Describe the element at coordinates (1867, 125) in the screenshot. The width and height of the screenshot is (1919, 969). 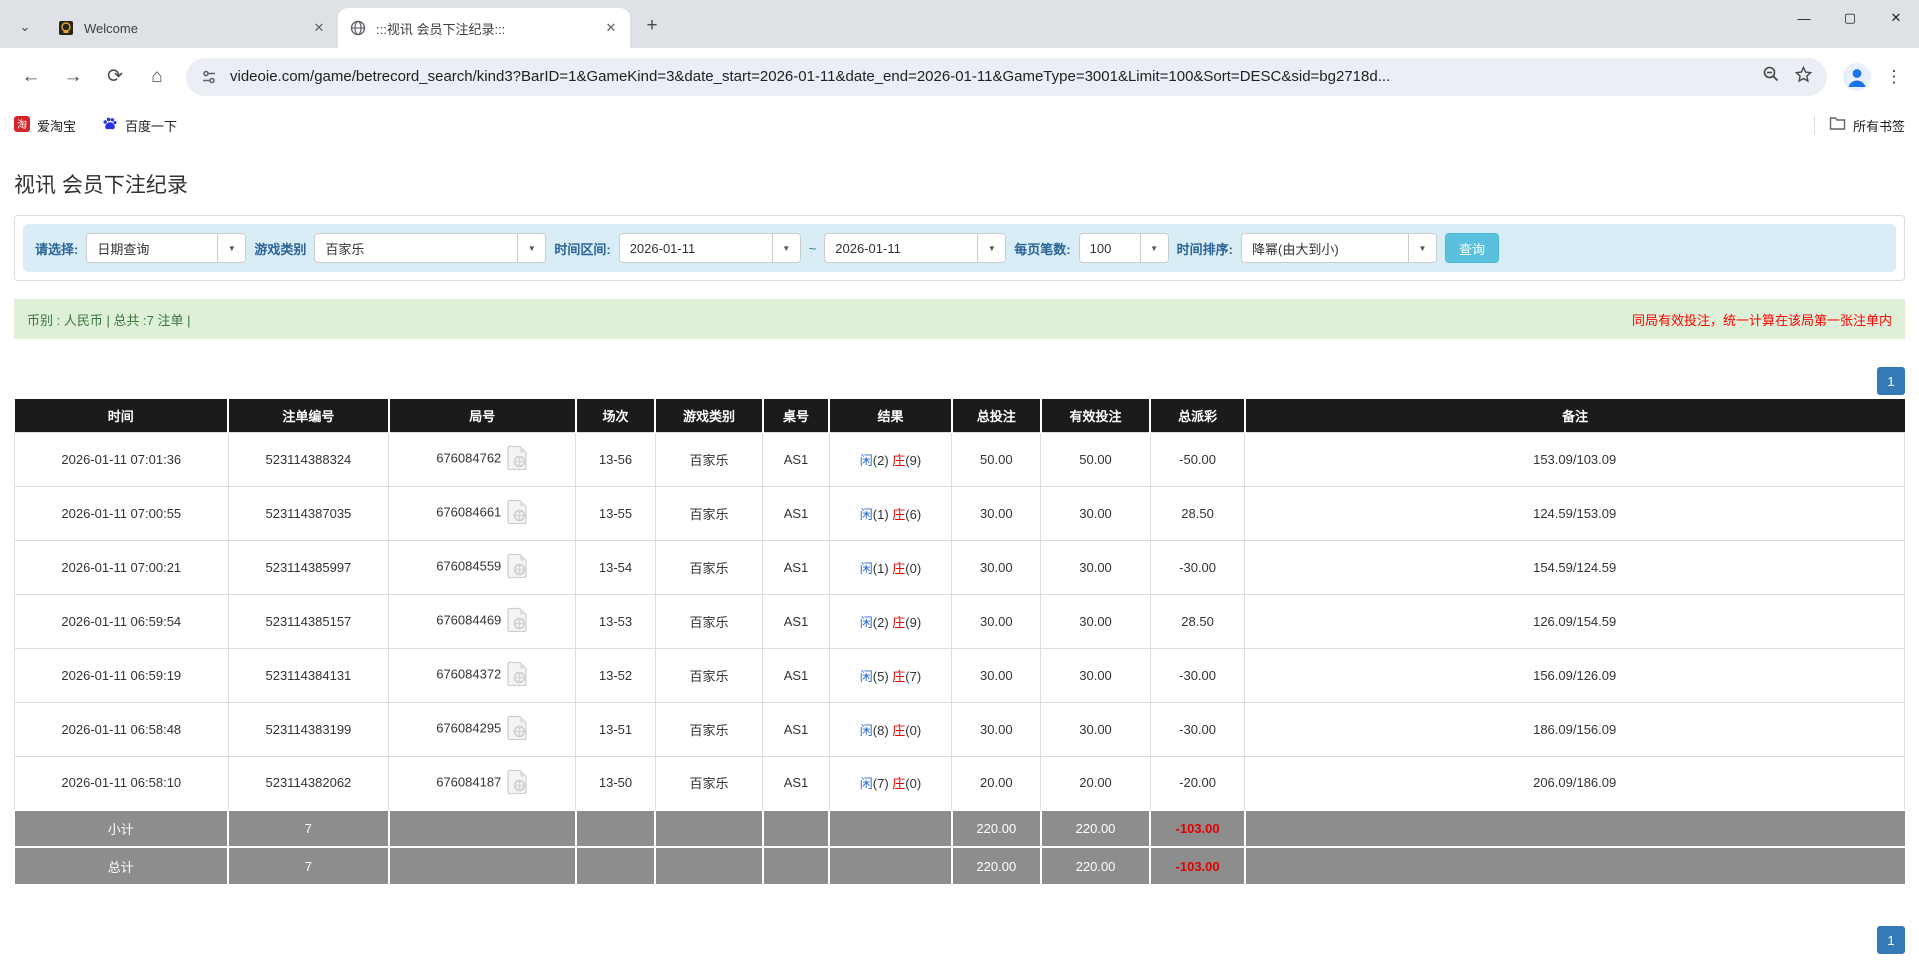
I see `all-bookmarks-button: 所有书签` at that location.